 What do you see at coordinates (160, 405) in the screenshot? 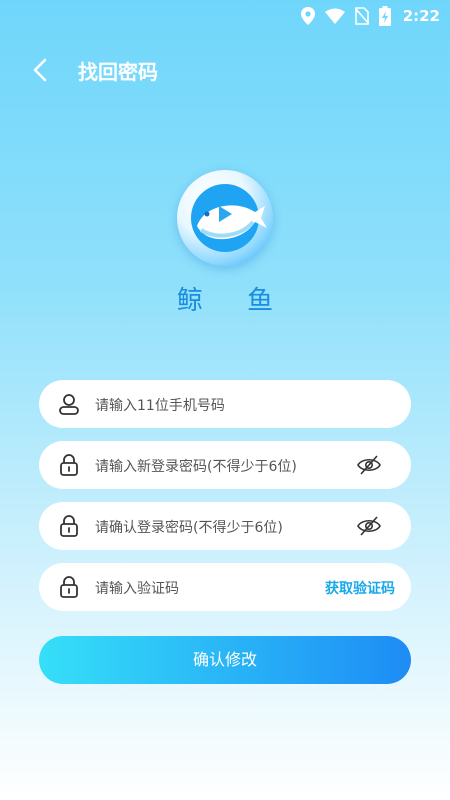
I see `phone-input: 请输入11位手机号码` at bounding box center [160, 405].